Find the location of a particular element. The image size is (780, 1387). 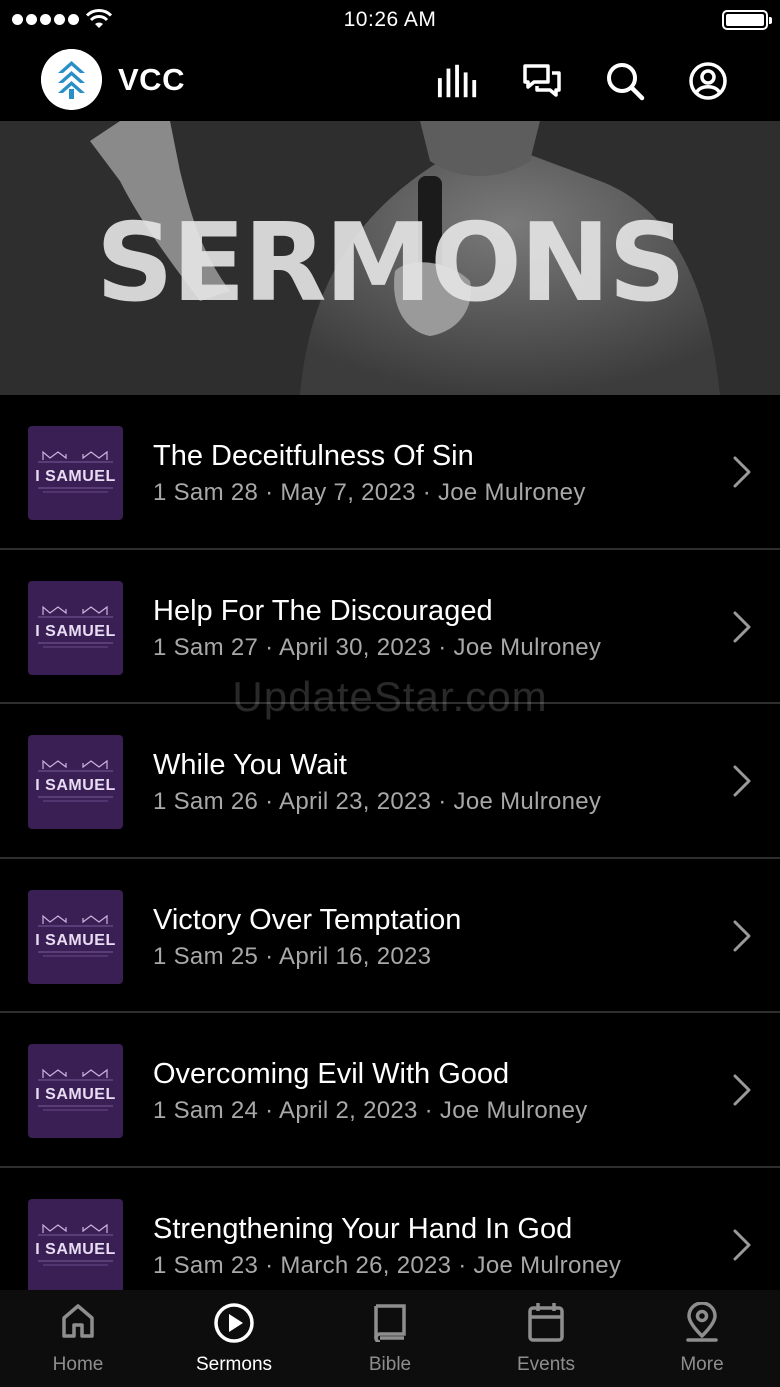

tab-sermons: Sermons is located at coordinates (234, 1338).